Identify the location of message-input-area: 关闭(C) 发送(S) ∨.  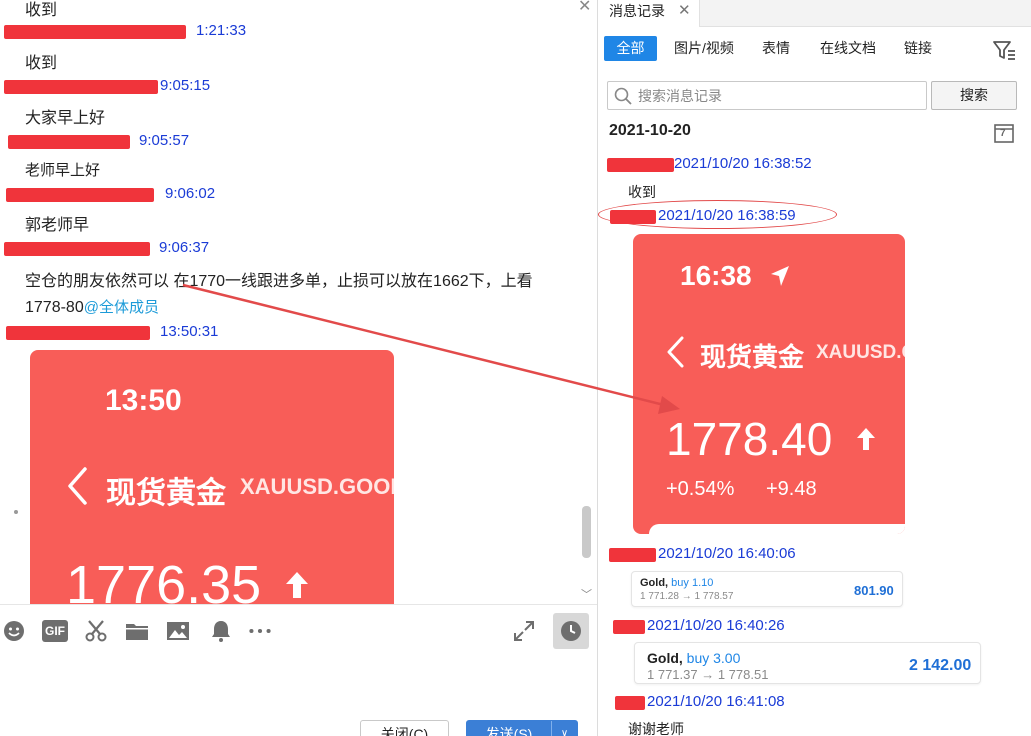
(298, 696).